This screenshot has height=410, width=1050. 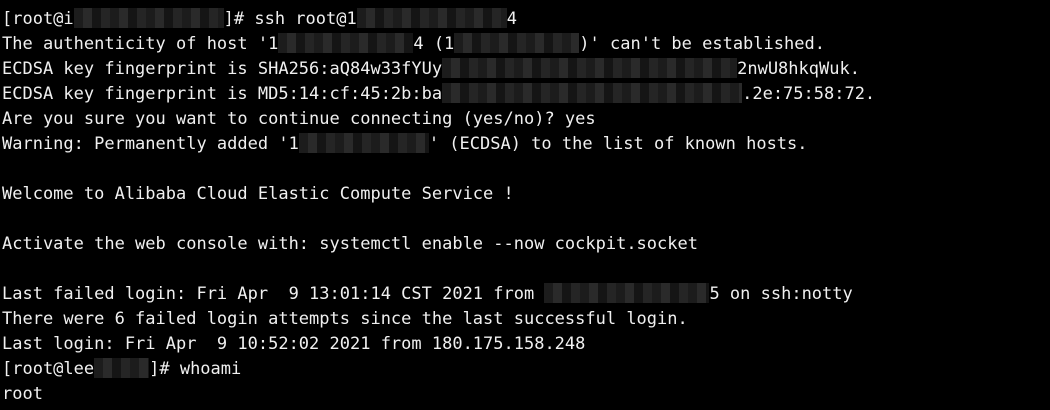 What do you see at coordinates (195, 369) in the screenshot?
I see `terminal-text: ]# whoami` at bounding box center [195, 369].